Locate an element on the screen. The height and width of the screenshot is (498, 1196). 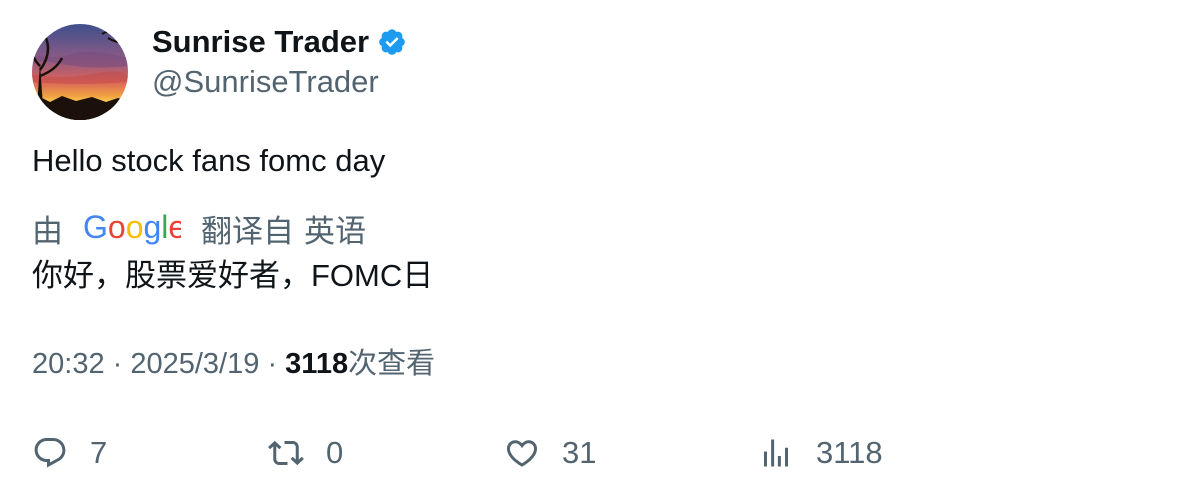
google-logo: Google is located at coordinates (134, 228).